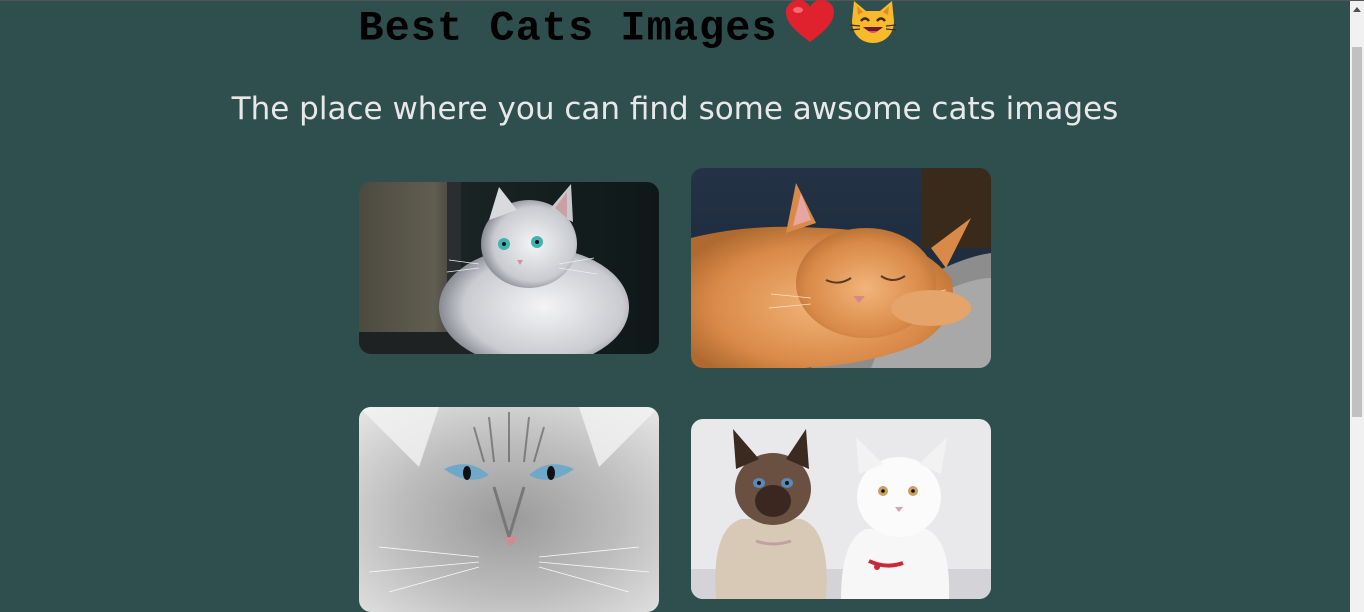  What do you see at coordinates (509, 268) in the screenshot?
I see `cat-image-white-fluffy` at bounding box center [509, 268].